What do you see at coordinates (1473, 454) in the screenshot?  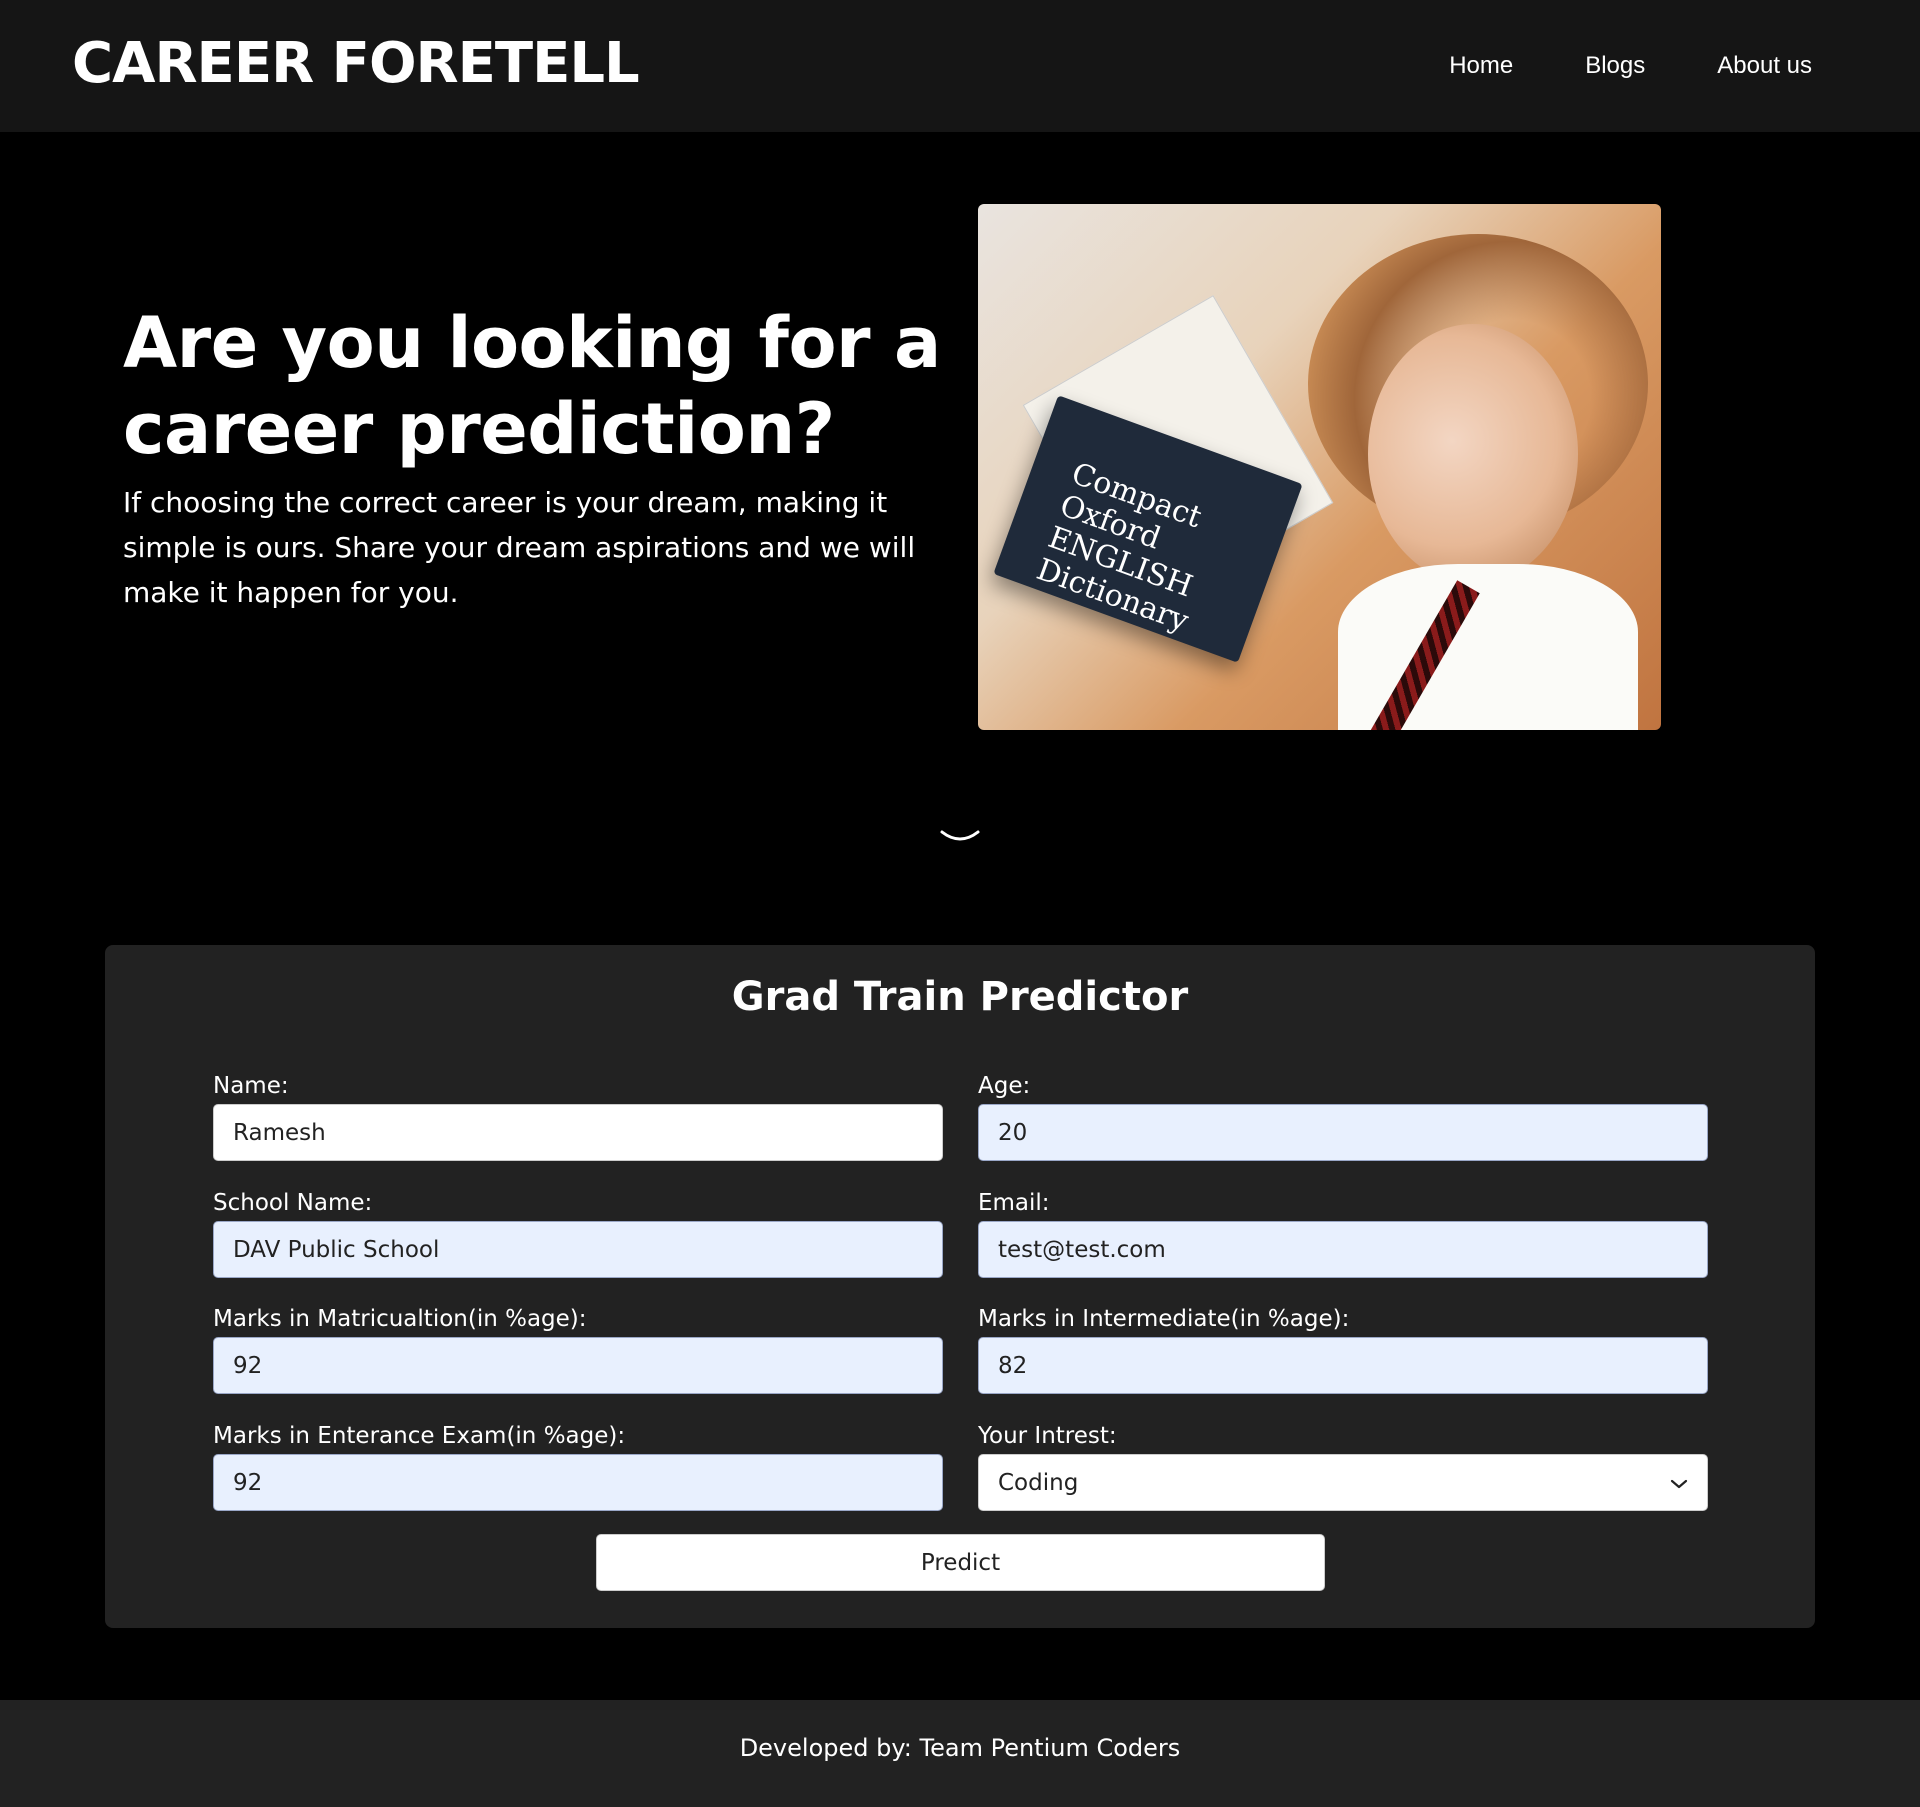 I see `hero-image-face` at bounding box center [1473, 454].